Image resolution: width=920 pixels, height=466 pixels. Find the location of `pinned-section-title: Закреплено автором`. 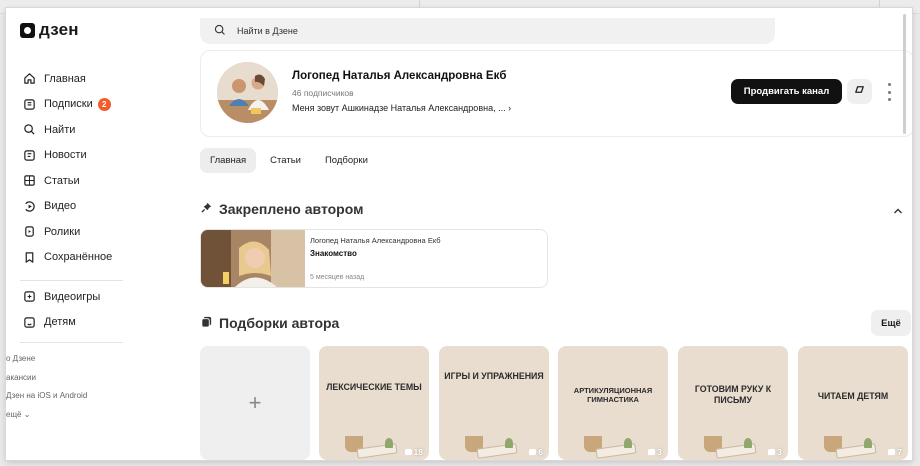

pinned-section-title: Закреплено автором is located at coordinates (291, 209).